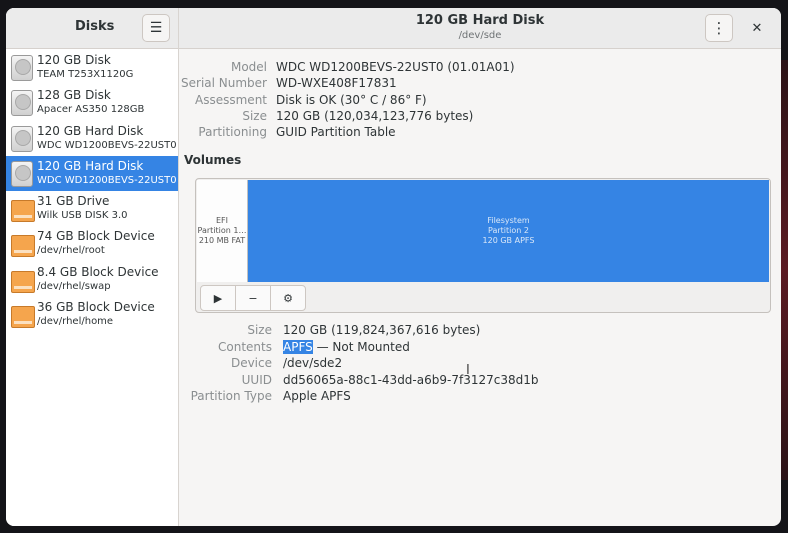 The image size is (788, 533). Describe the element at coordinates (96, 236) in the screenshot. I see `disk-name: 74 GB Block Device` at that location.